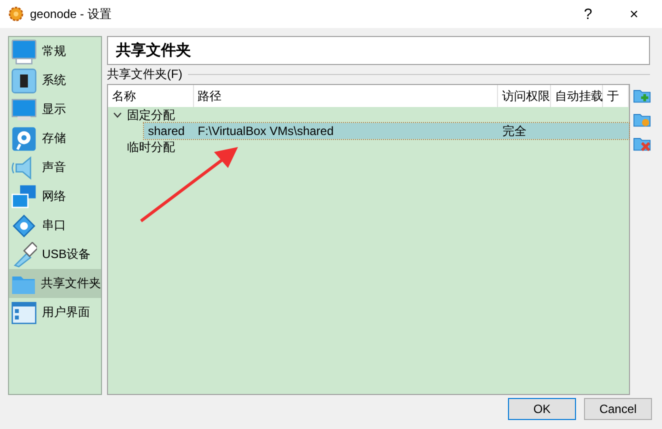 This screenshot has height=429, width=662. Describe the element at coordinates (24, 313) in the screenshot. I see `window-icon` at that location.